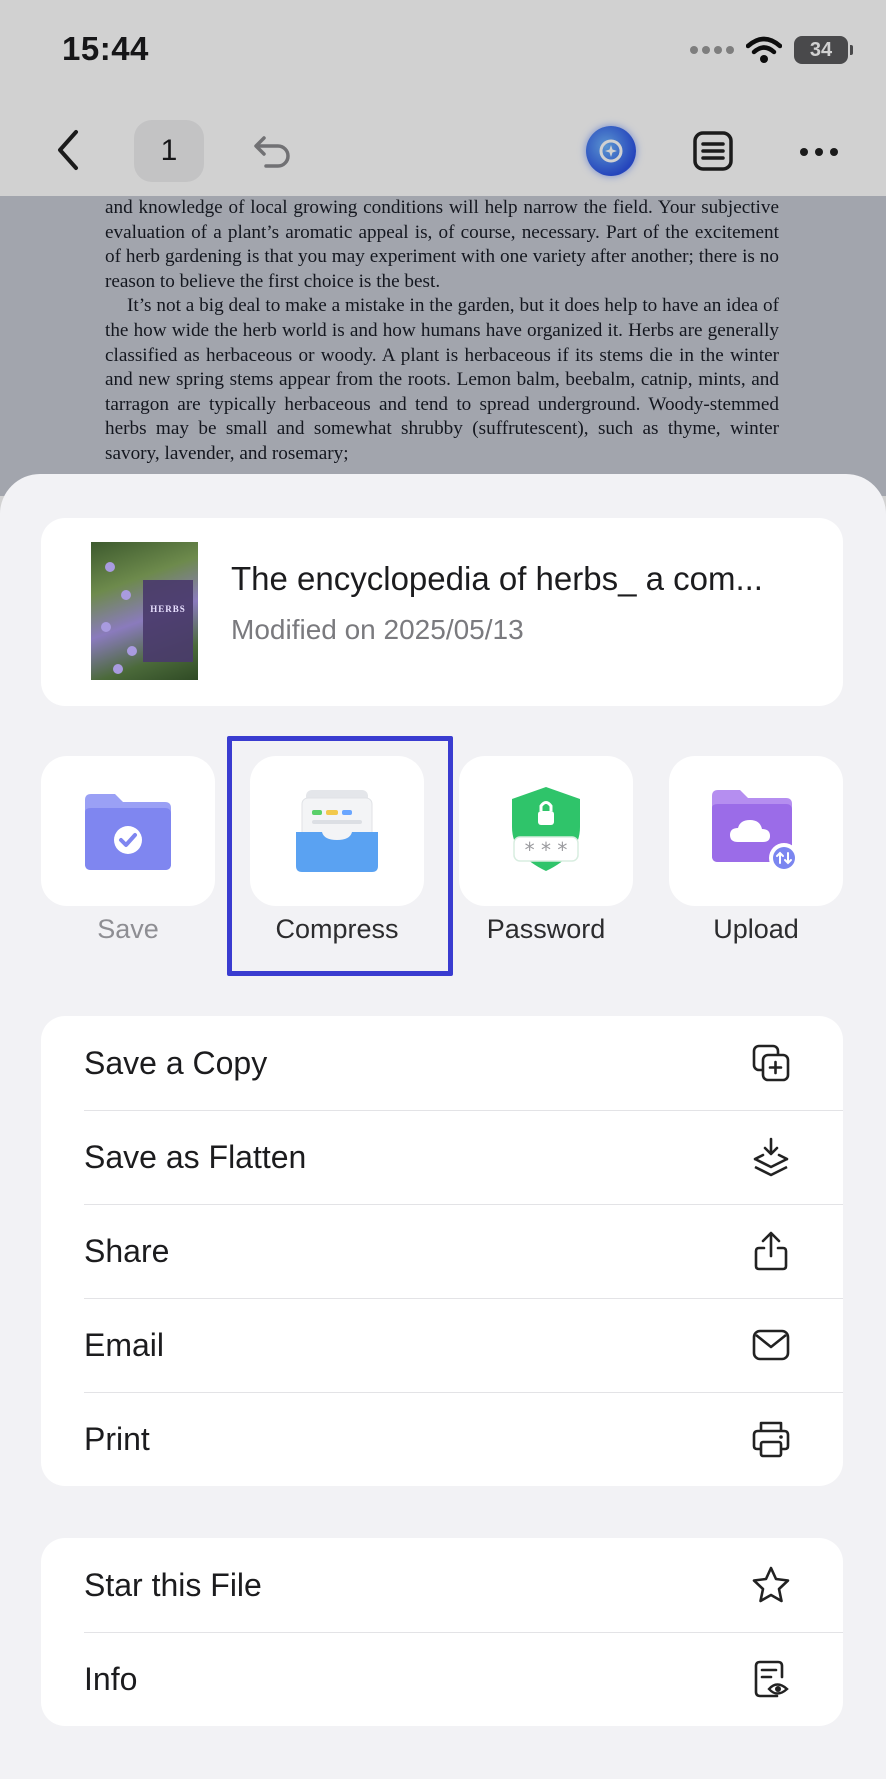 Image resolution: width=886 pixels, height=1779 pixels. I want to click on upload-action-tile, so click(756, 831).